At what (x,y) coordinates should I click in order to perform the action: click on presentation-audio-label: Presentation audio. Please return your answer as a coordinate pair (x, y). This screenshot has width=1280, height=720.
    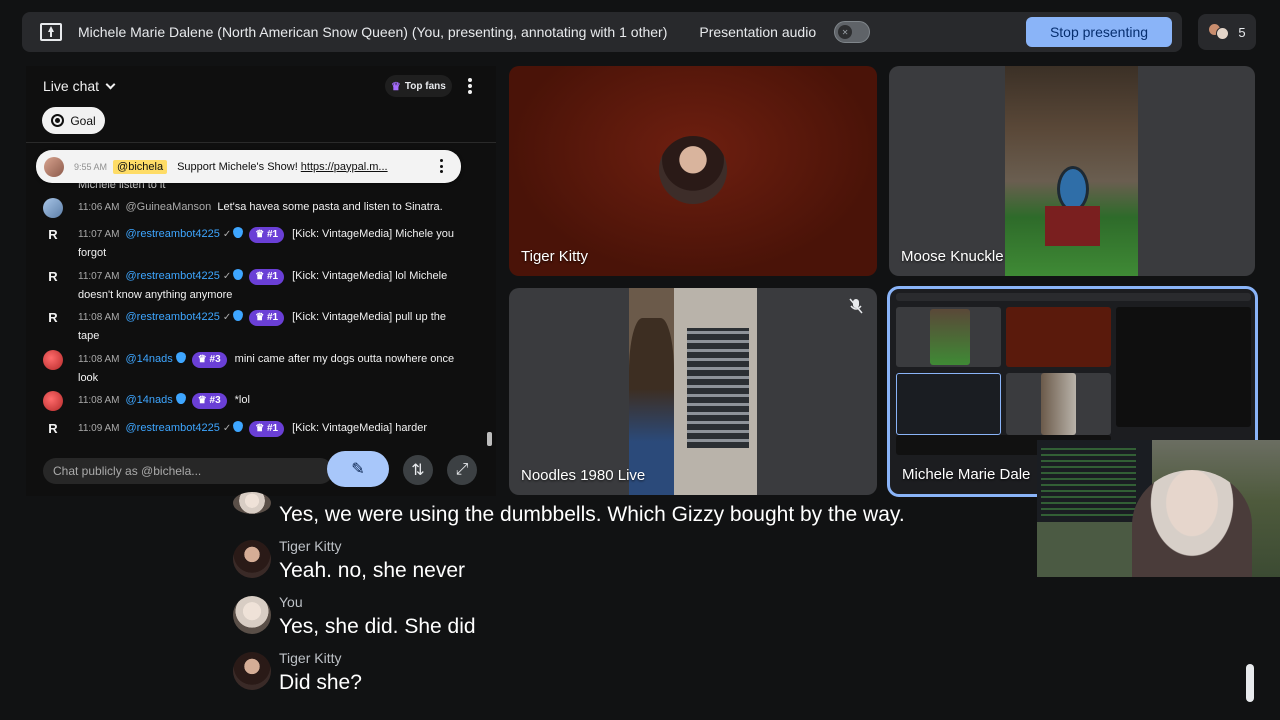
    Looking at the image, I should click on (758, 32).